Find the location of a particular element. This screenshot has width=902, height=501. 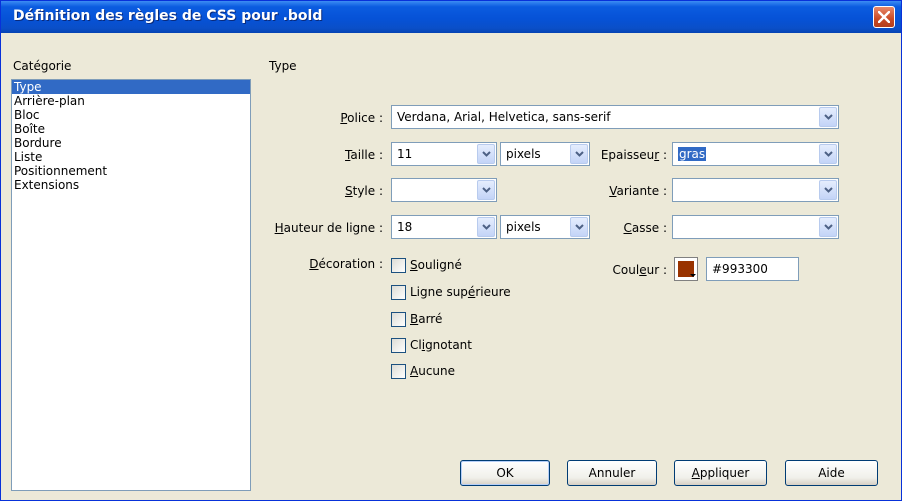

hauteur-select: 18 is located at coordinates (444, 227).